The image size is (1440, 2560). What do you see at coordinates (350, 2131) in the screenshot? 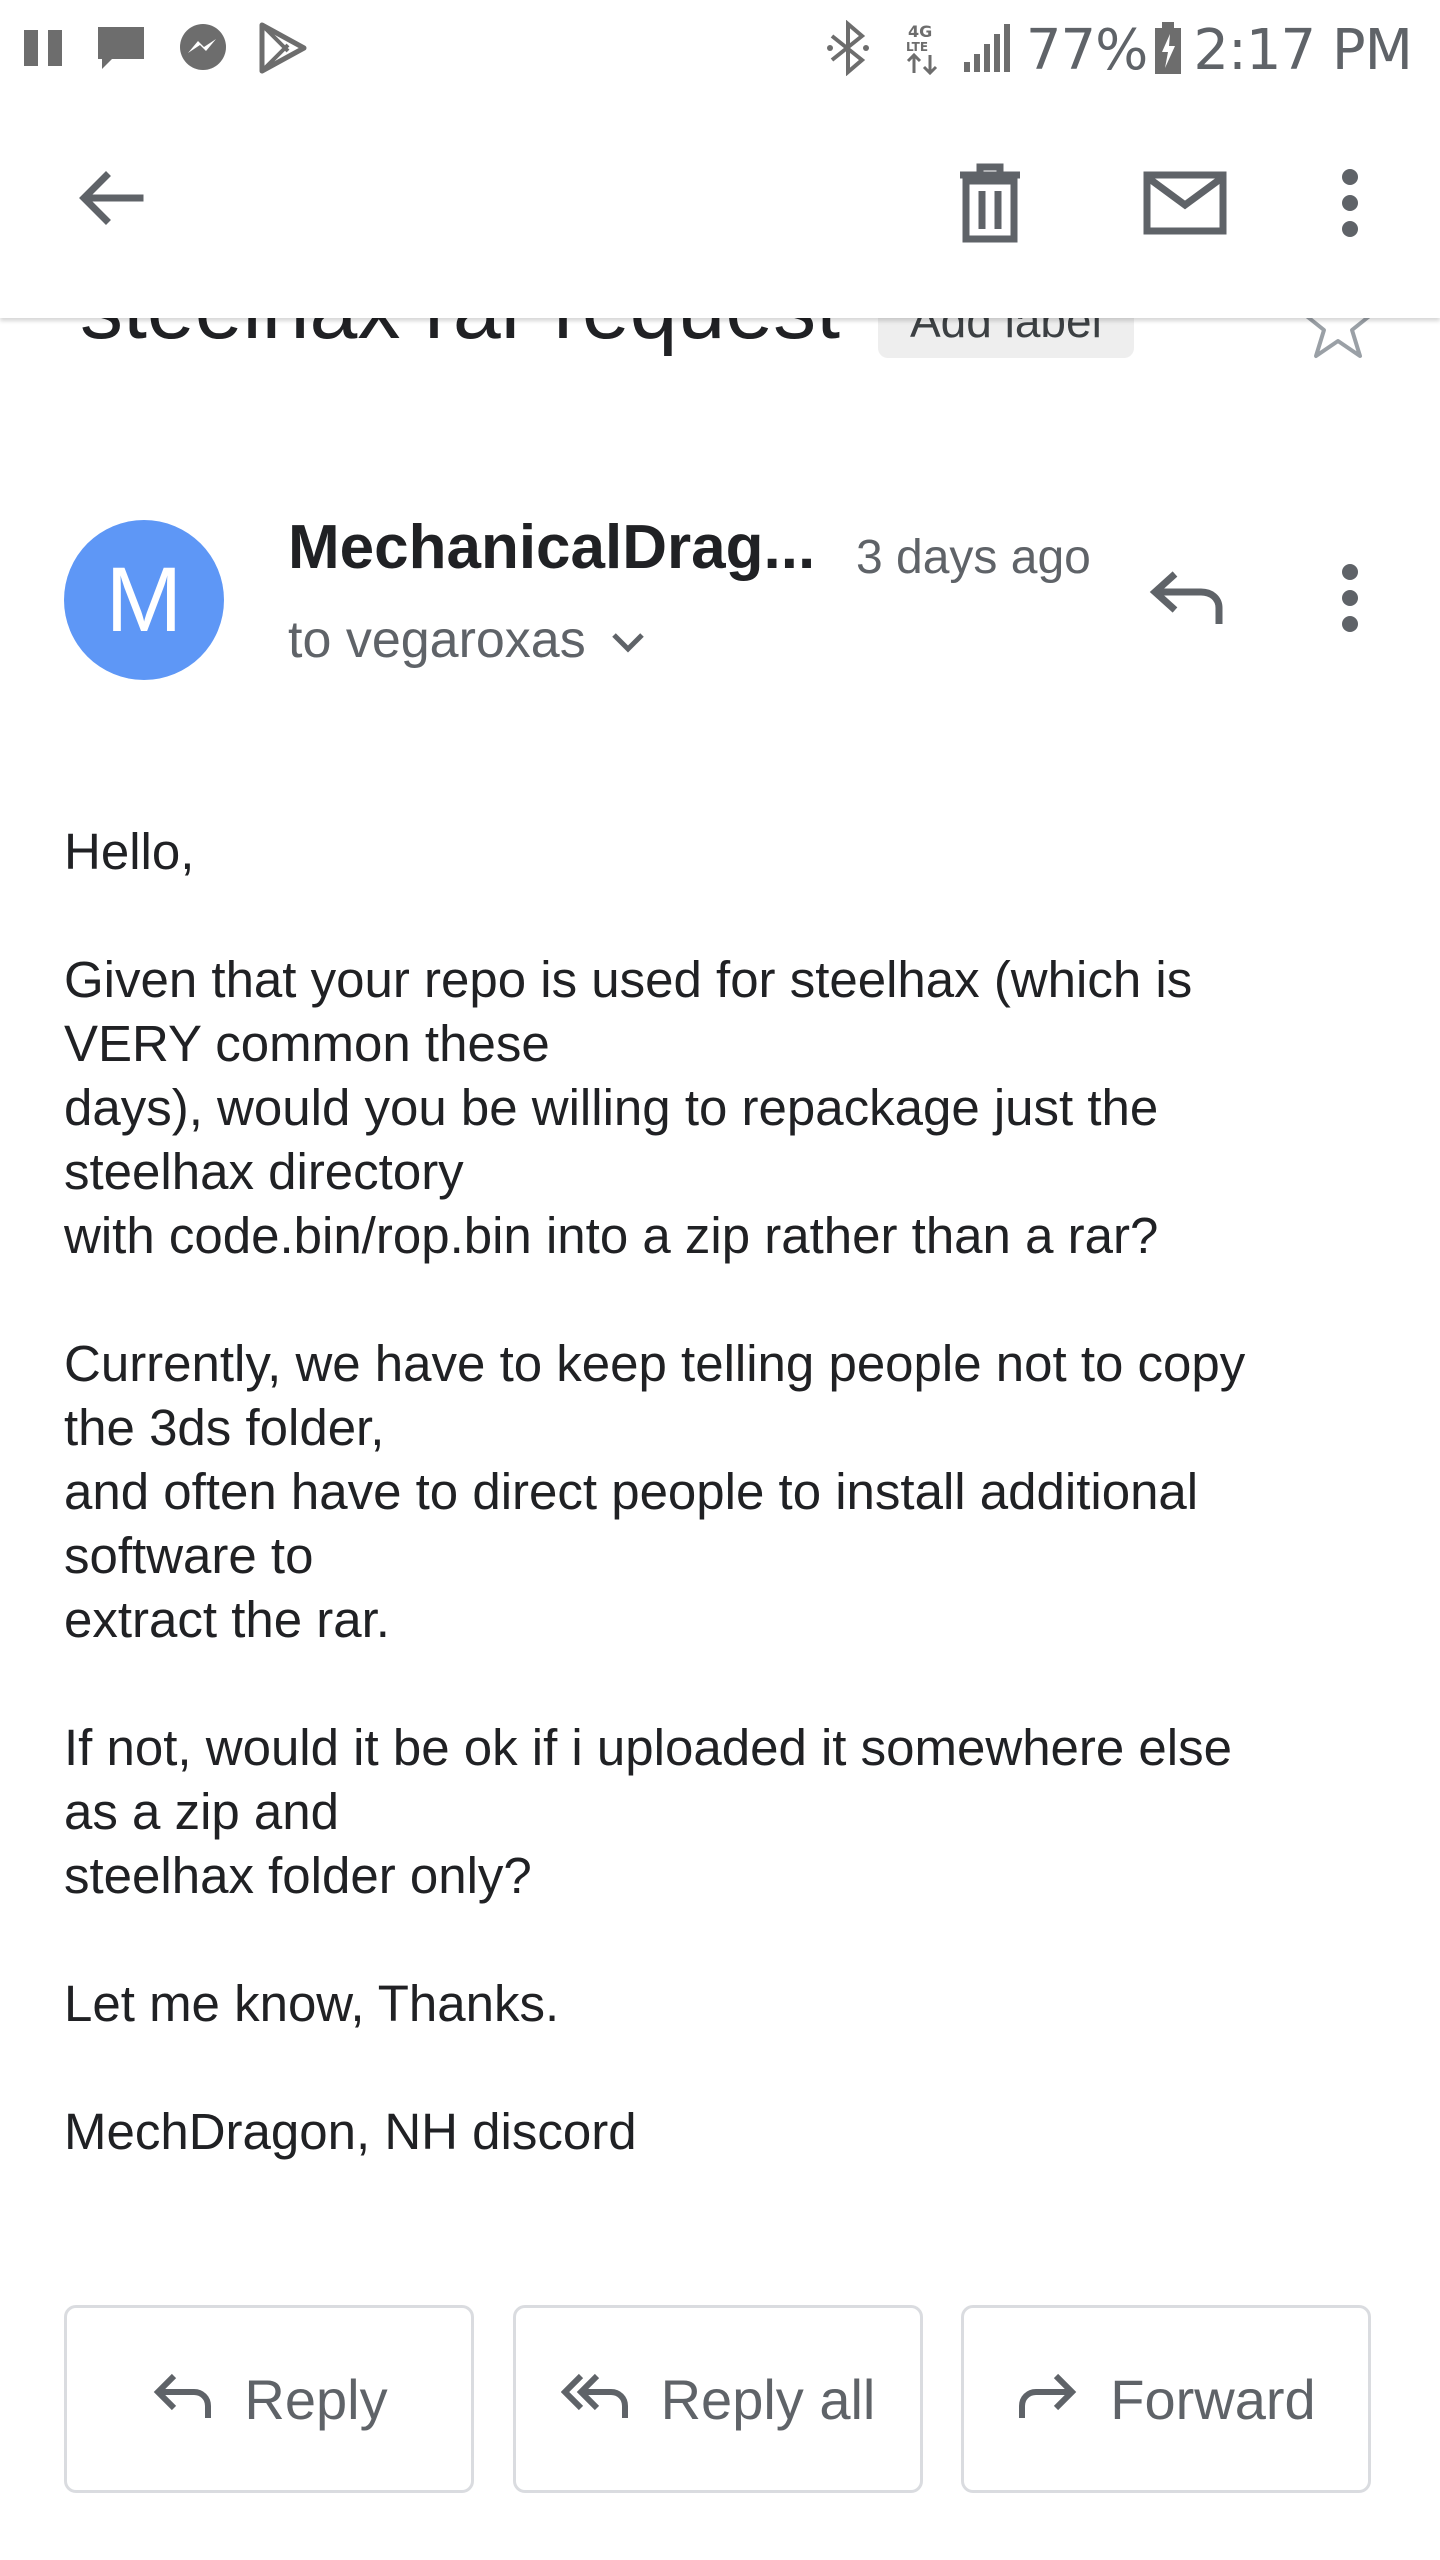
I see `body-signature: MechDragon, NH discord` at bounding box center [350, 2131].